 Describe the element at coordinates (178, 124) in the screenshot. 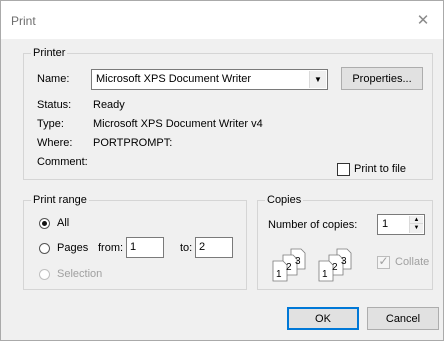

I see `type-value: Microsoft XPS Document Writer v4` at that location.